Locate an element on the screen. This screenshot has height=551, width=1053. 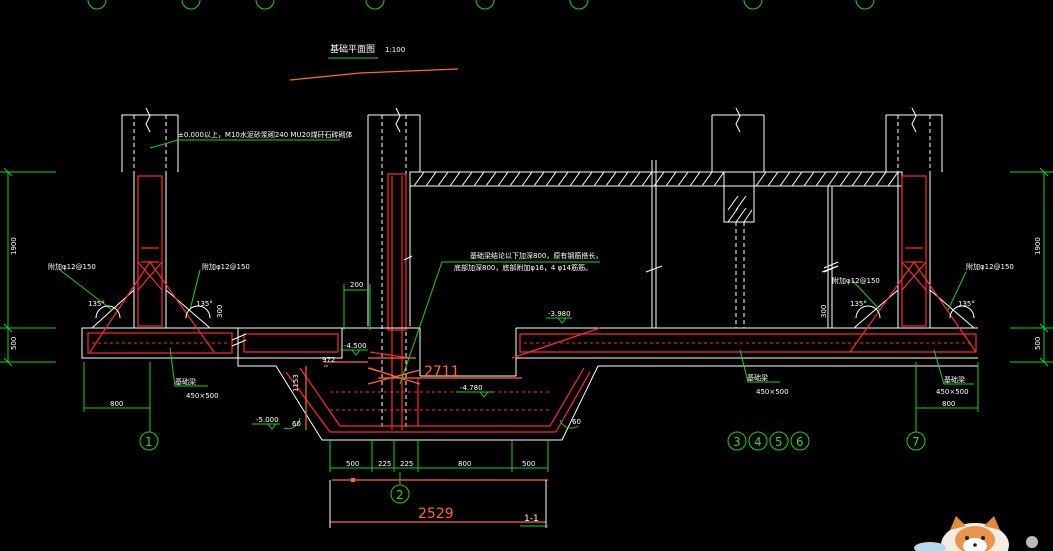
right-wall is located at coordinates (899, 230).